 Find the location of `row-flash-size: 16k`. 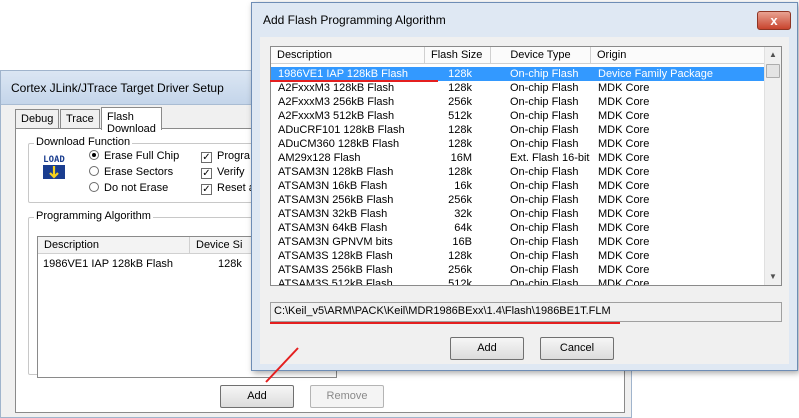

row-flash-size: 16k is located at coordinates (463, 186).